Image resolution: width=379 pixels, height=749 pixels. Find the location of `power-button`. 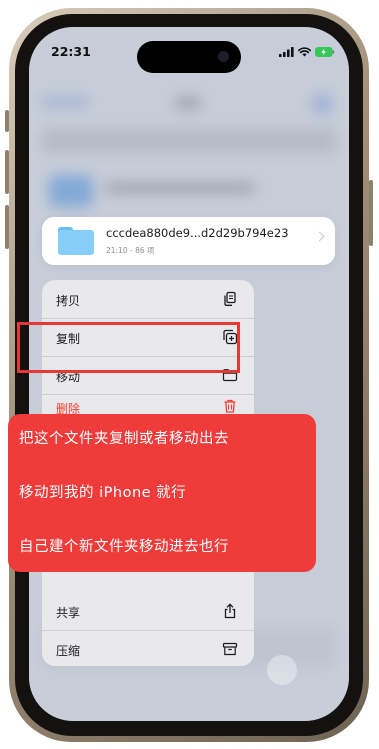

power-button is located at coordinates (371, 213).